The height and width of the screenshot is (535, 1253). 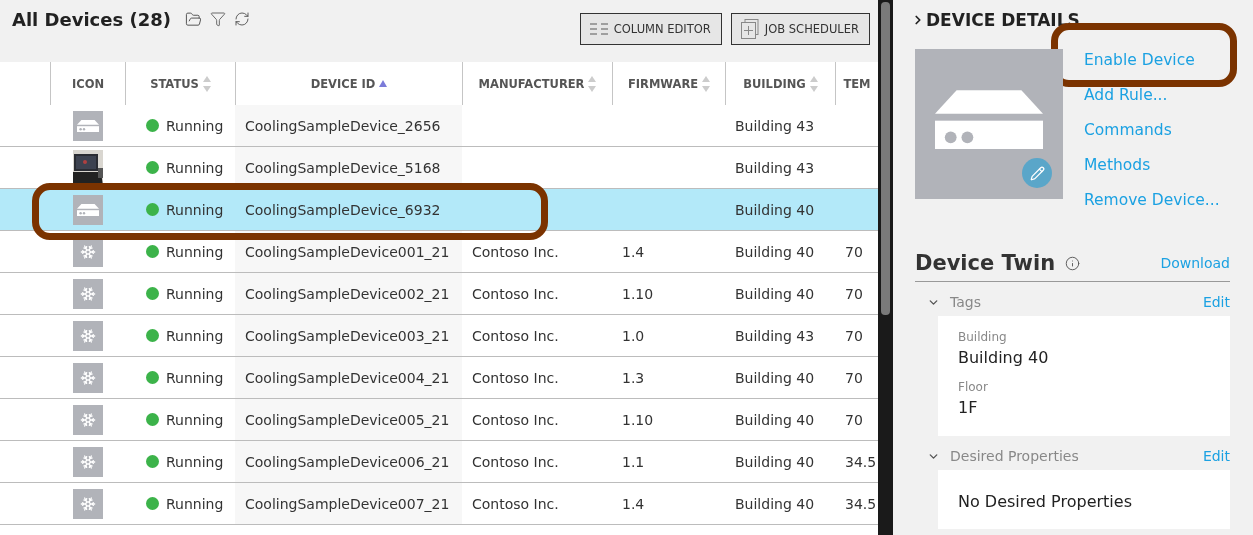 What do you see at coordinates (1073, 263) in the screenshot?
I see `info-icon` at bounding box center [1073, 263].